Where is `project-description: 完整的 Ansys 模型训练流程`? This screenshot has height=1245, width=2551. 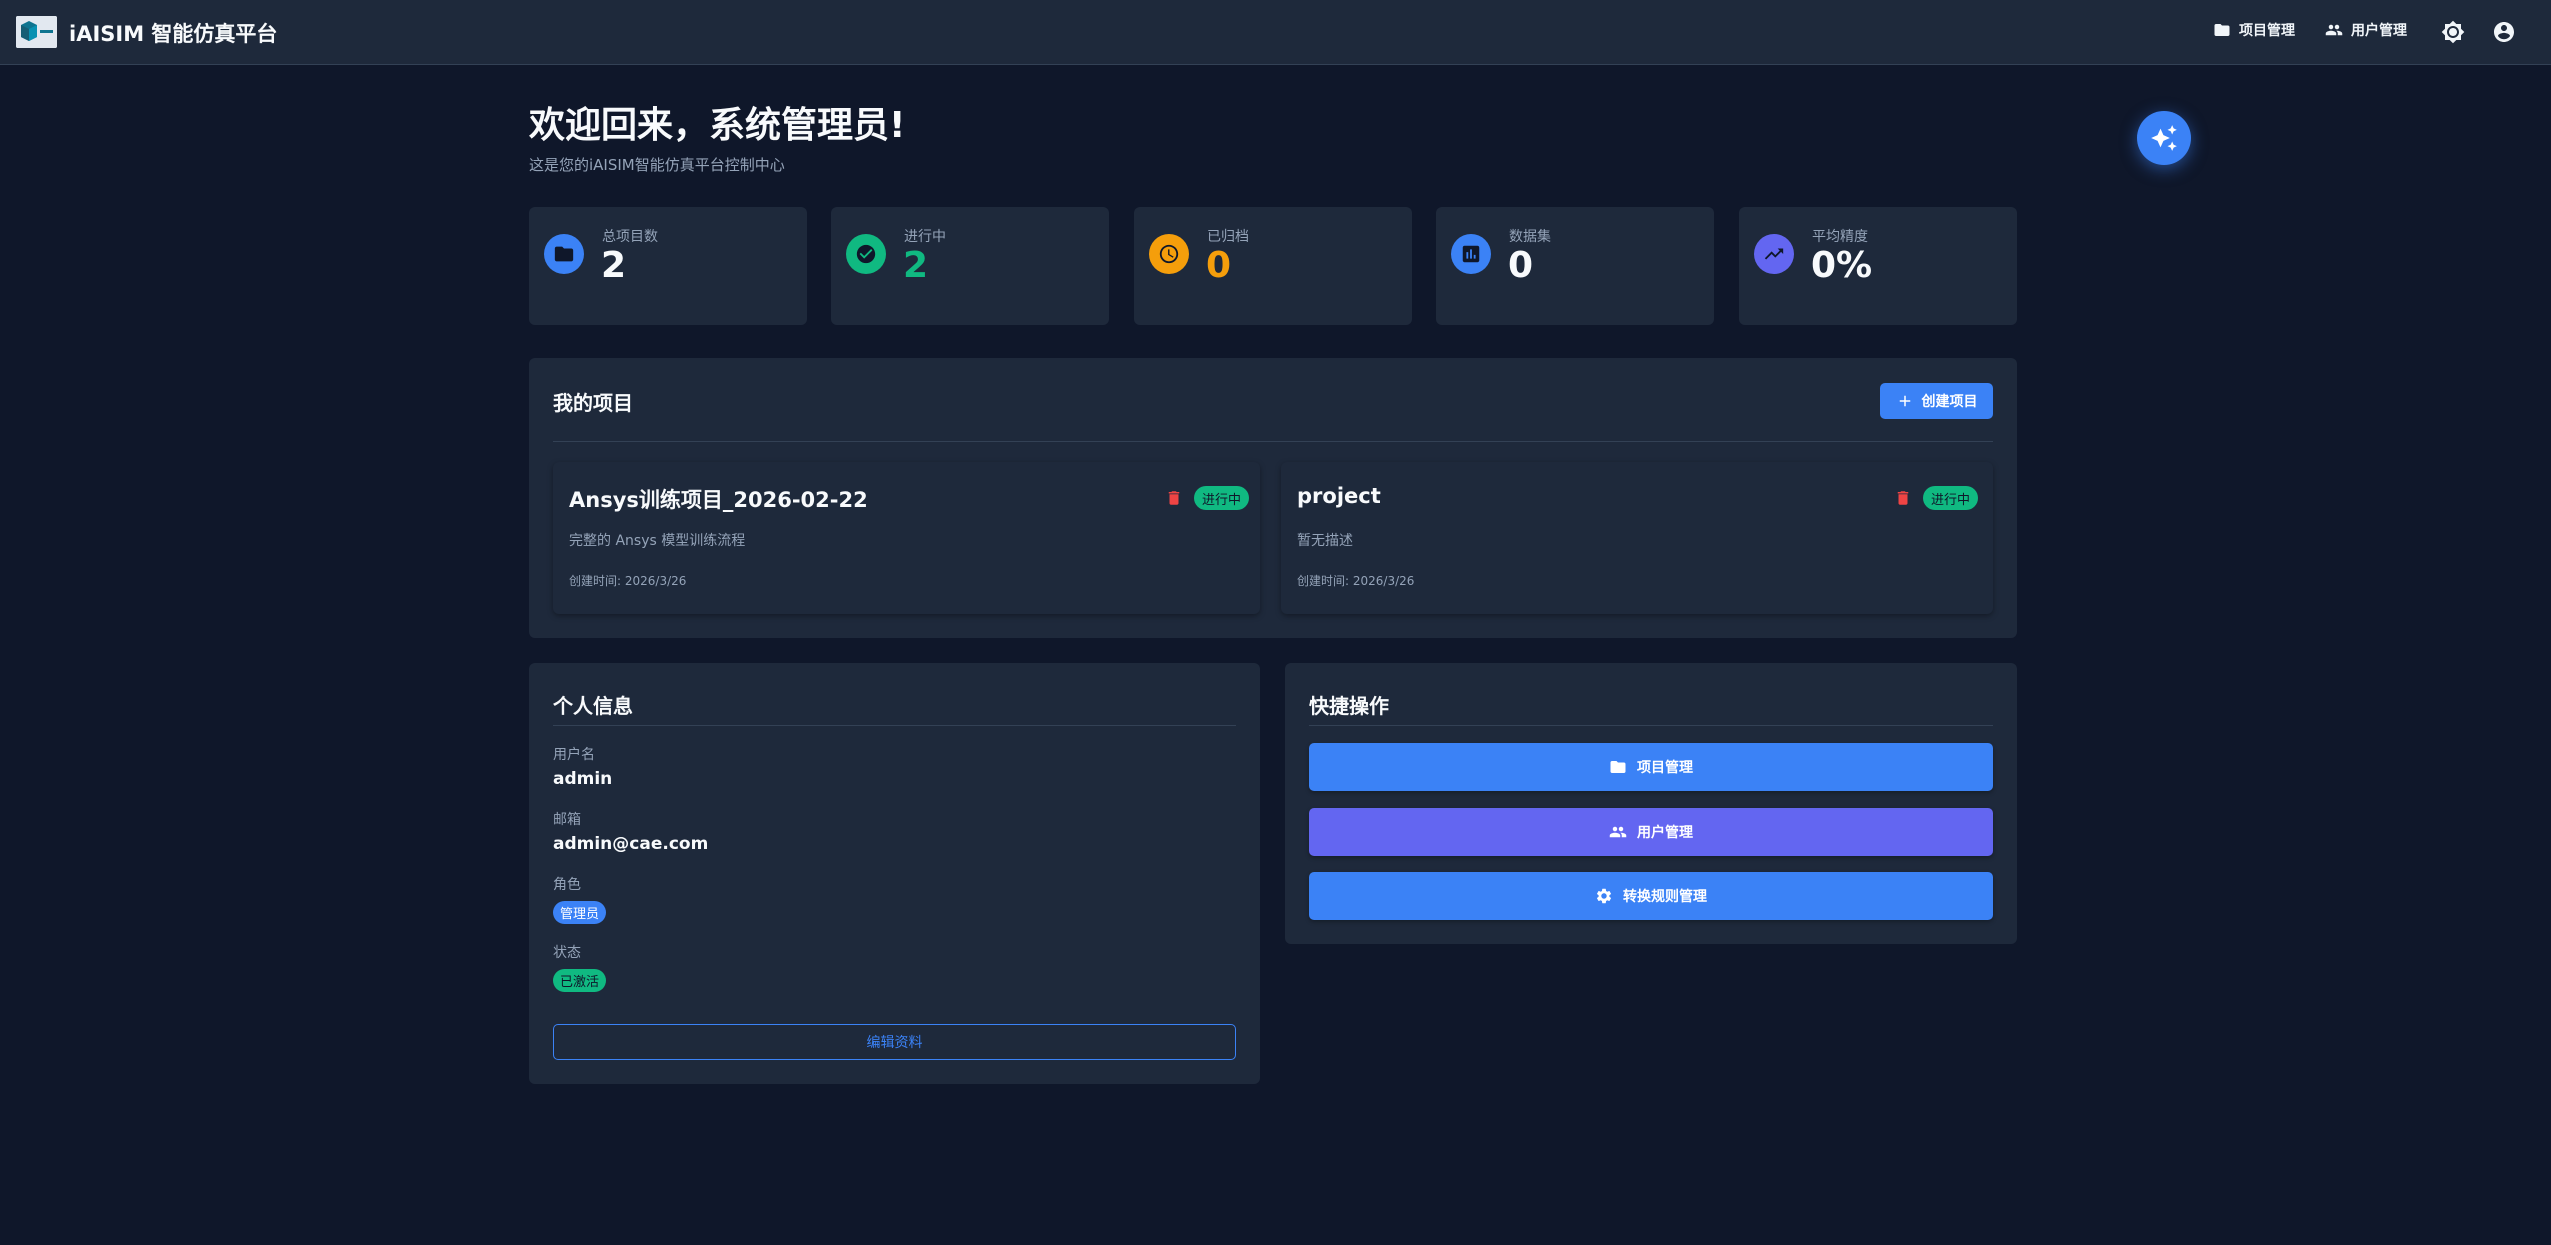
project-description: 完整的 Ansys 模型训练流程 is located at coordinates (657, 541).